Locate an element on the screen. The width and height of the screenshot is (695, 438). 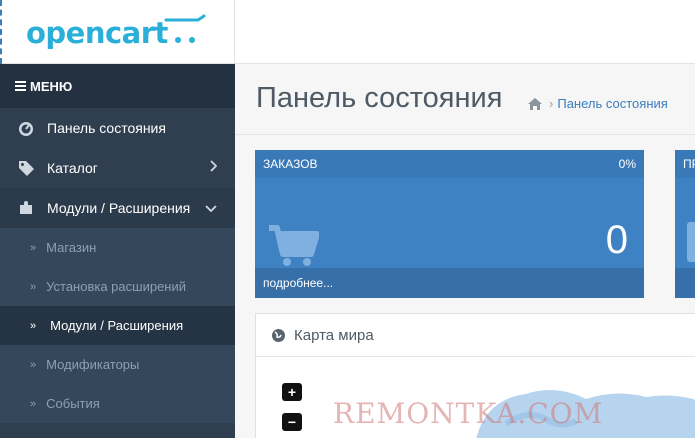
sidebar-next-item is located at coordinates (117, 430).